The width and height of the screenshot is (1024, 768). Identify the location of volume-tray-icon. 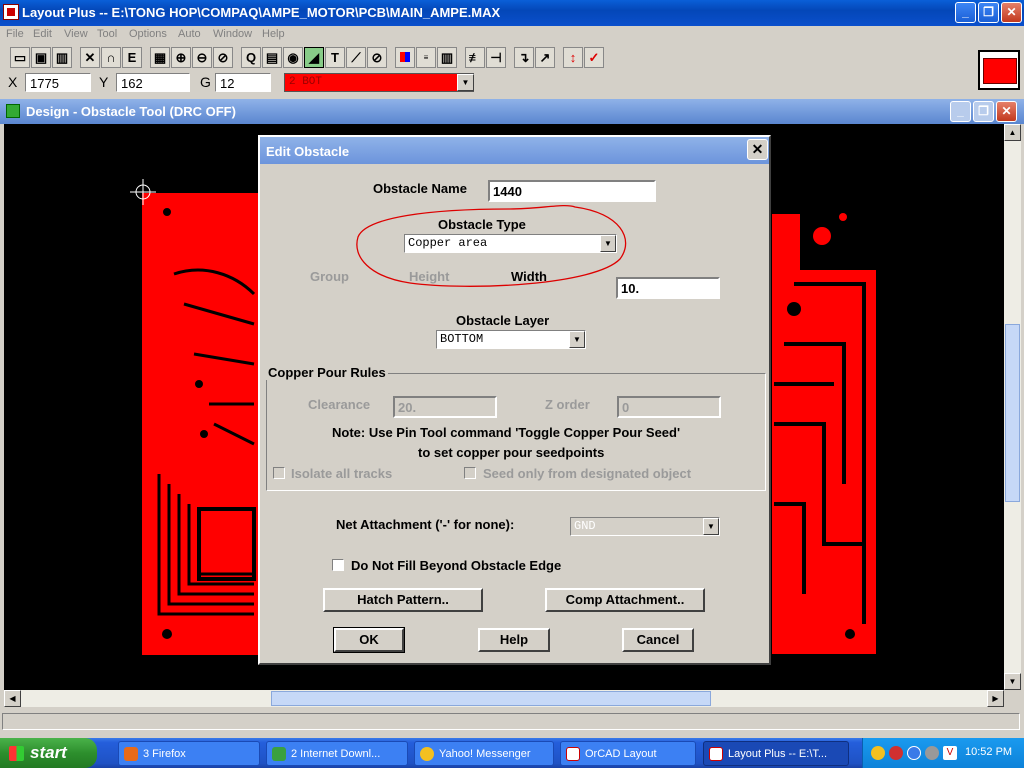
(932, 753).